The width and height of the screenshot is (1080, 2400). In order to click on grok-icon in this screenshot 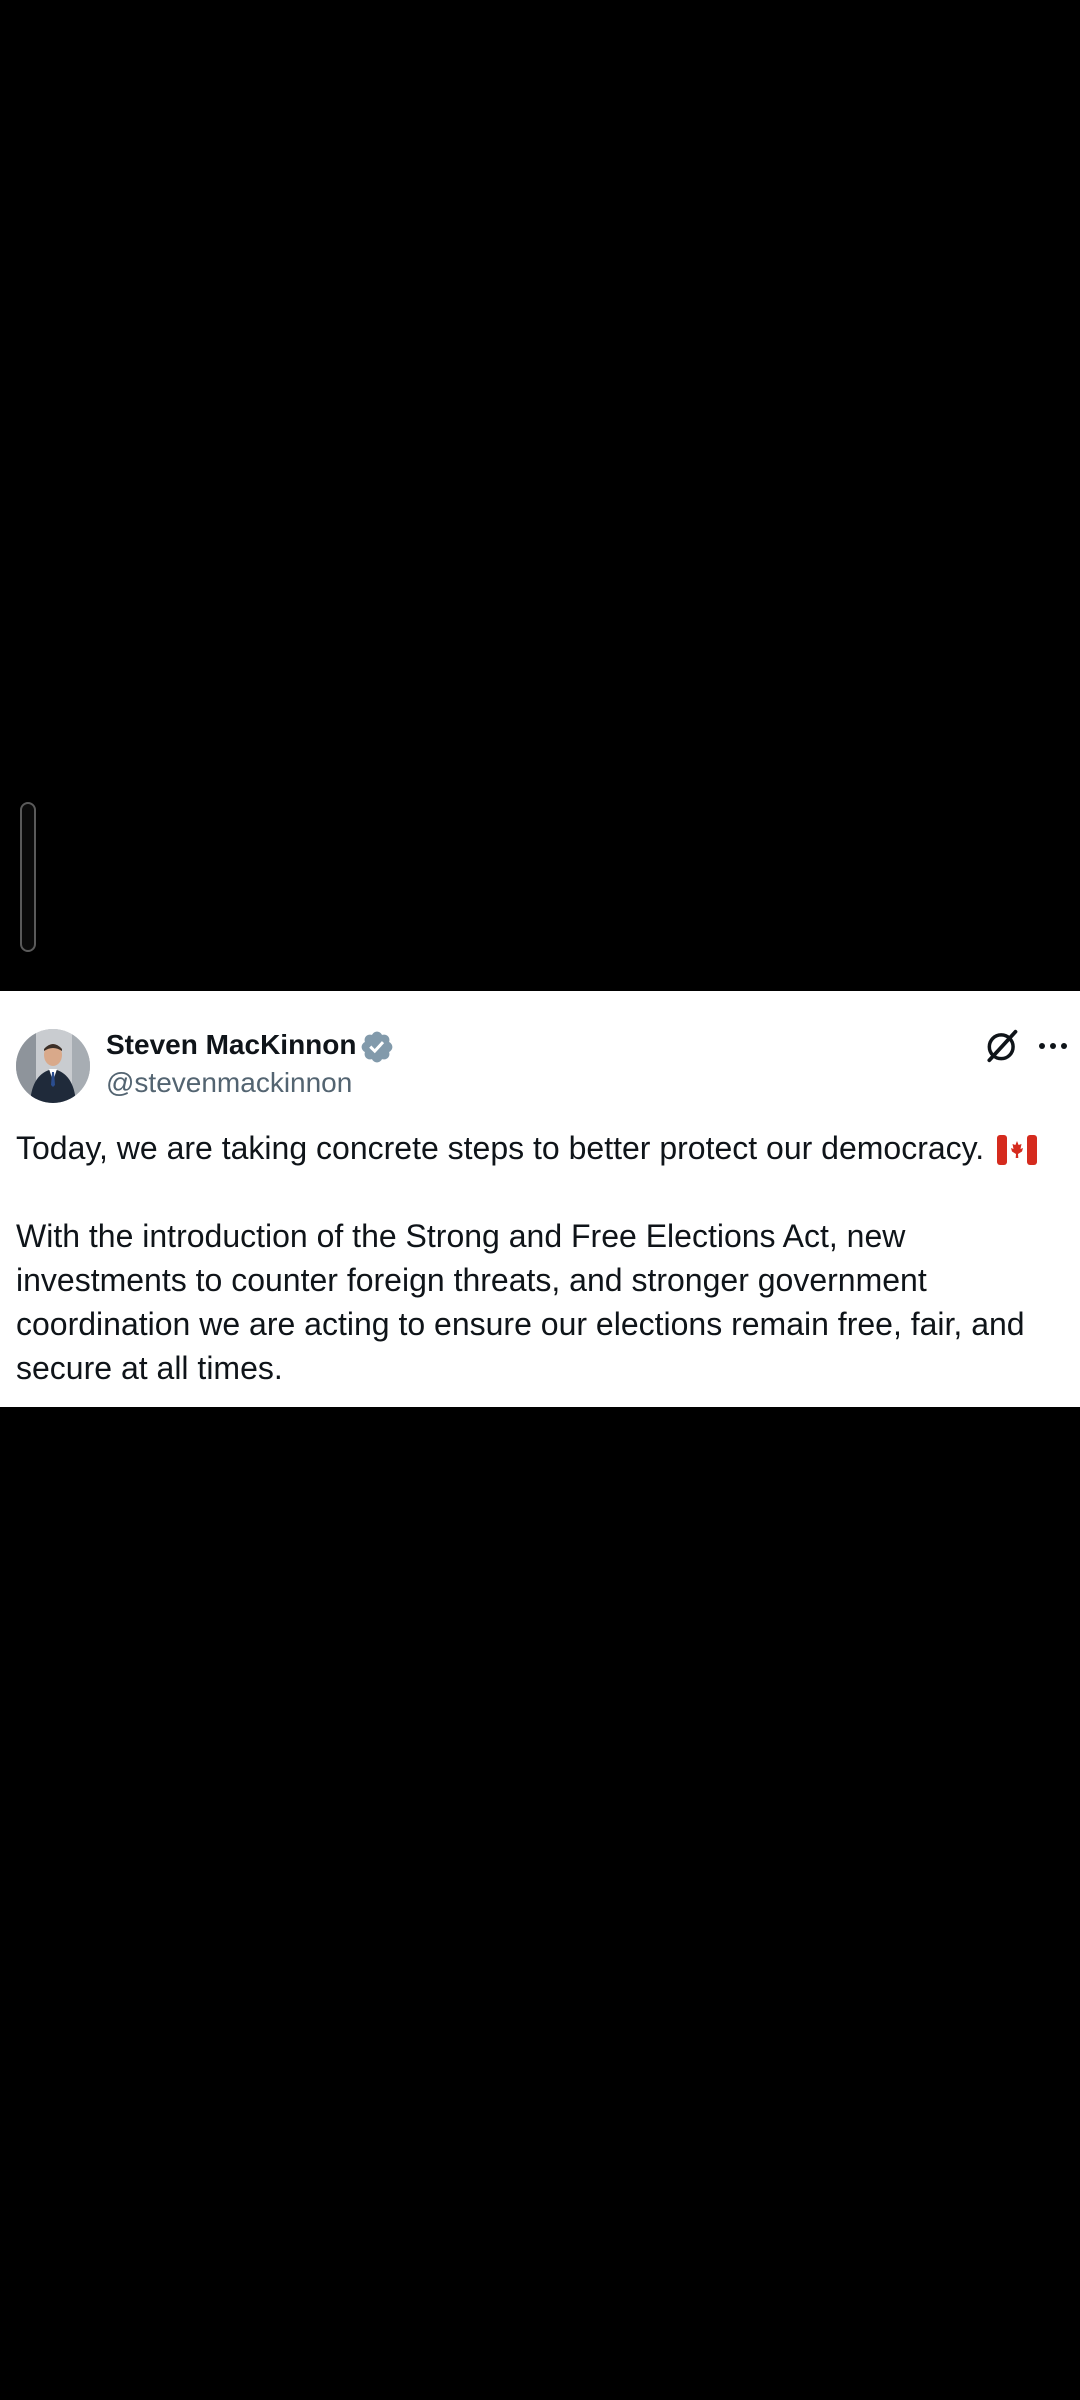, I will do `click(1002, 1046)`.